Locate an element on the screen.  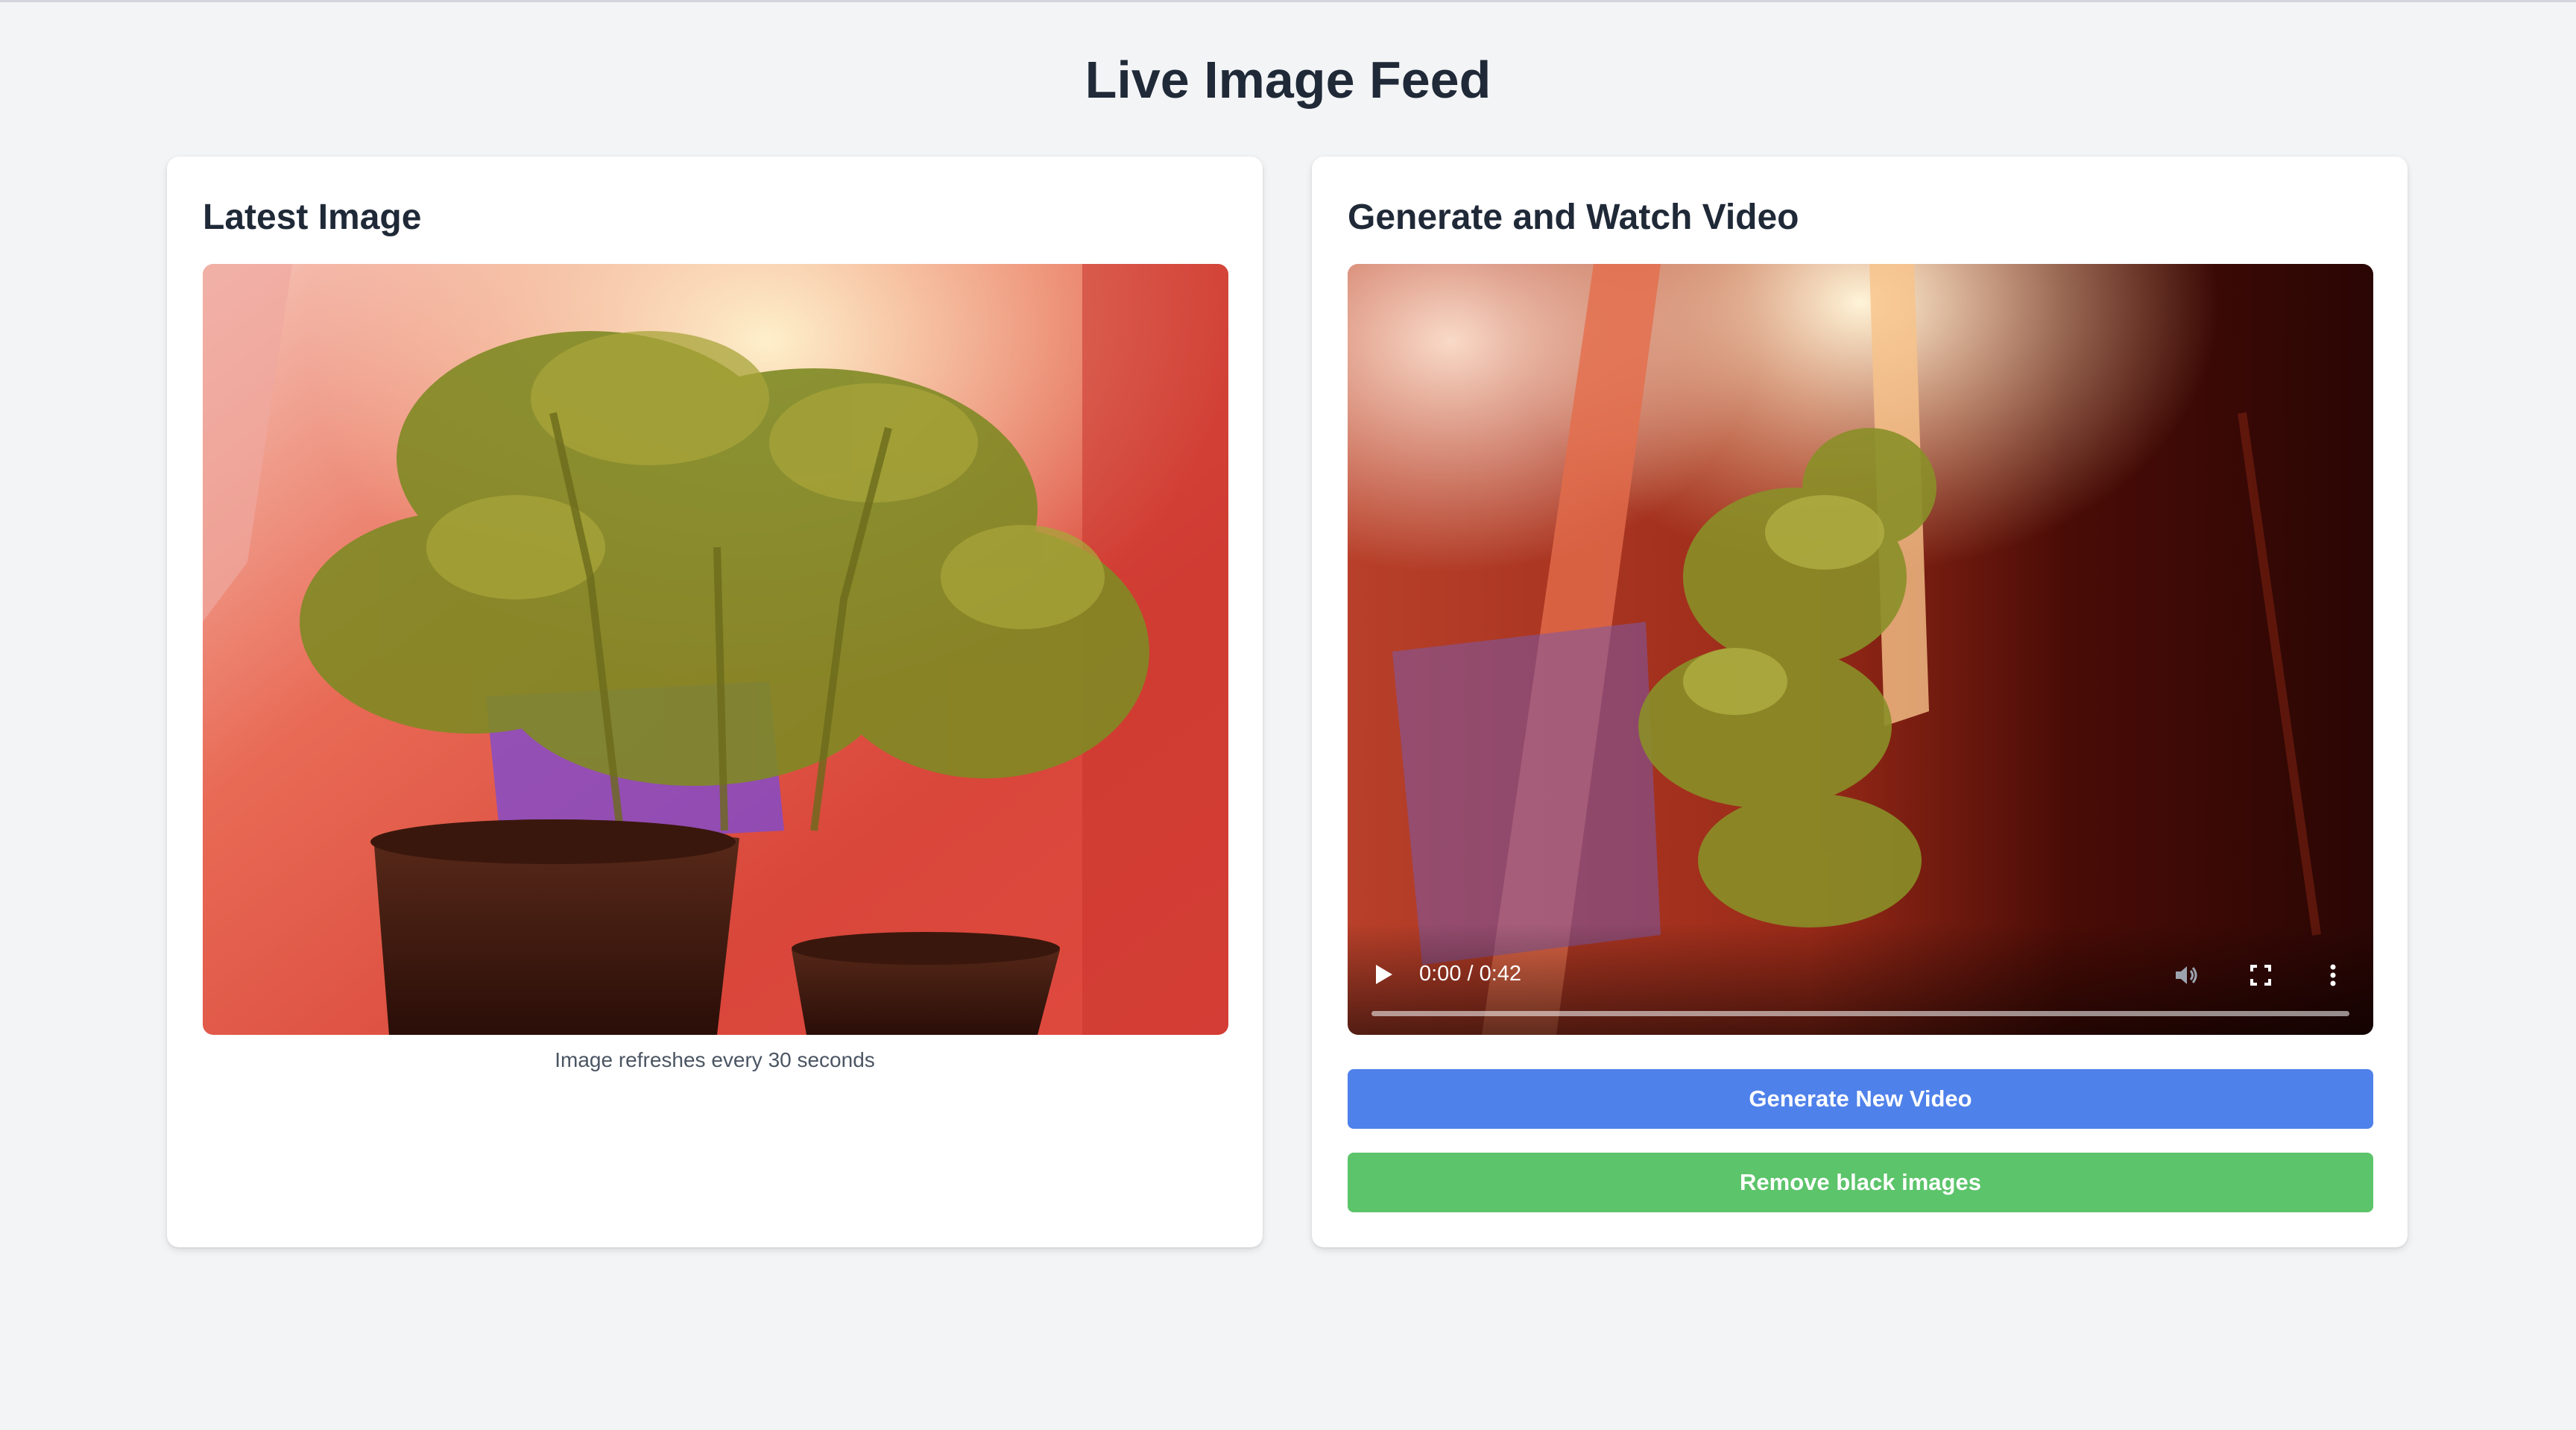
refresh-caption: Image refreshes every 30 seconds is located at coordinates (715, 1059).